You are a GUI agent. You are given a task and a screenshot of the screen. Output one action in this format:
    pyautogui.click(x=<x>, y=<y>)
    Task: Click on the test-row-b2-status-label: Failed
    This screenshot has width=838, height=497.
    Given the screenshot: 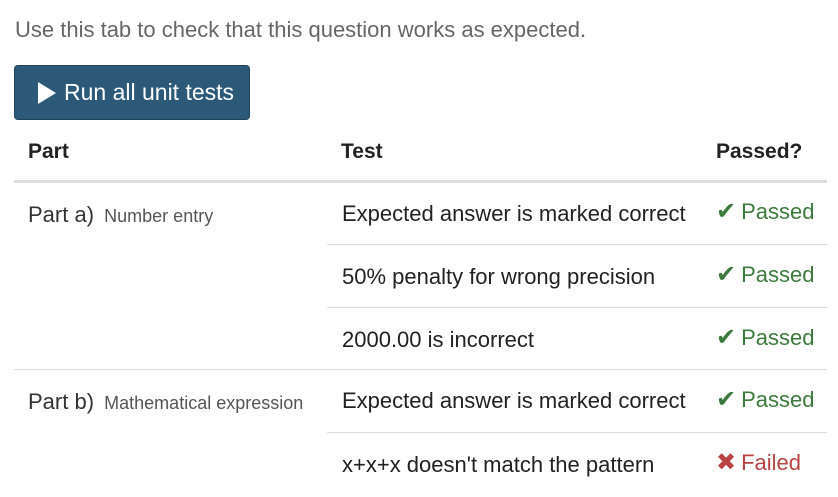 What is the action you would take?
    pyautogui.click(x=771, y=462)
    